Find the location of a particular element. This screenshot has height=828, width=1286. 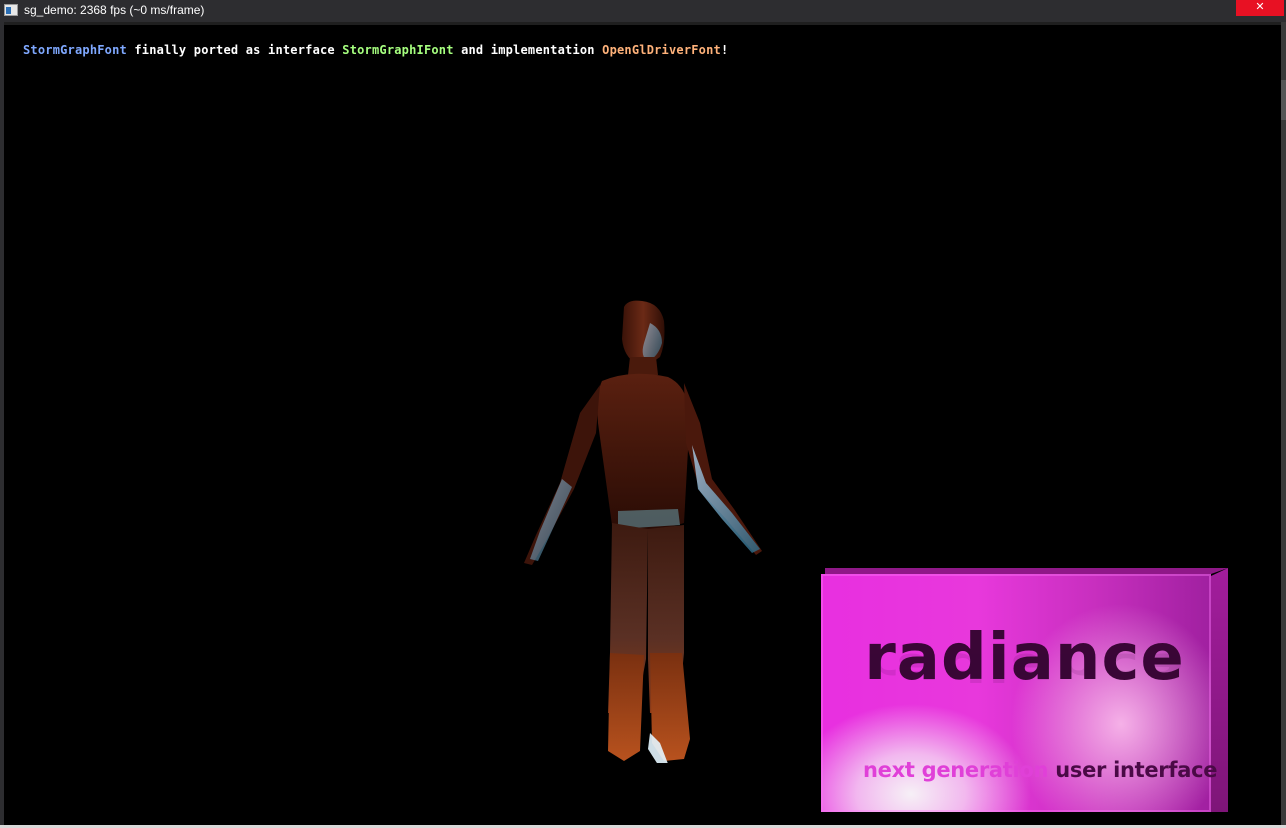

badge-subtitle-highlight: next generation is located at coordinates (956, 770).